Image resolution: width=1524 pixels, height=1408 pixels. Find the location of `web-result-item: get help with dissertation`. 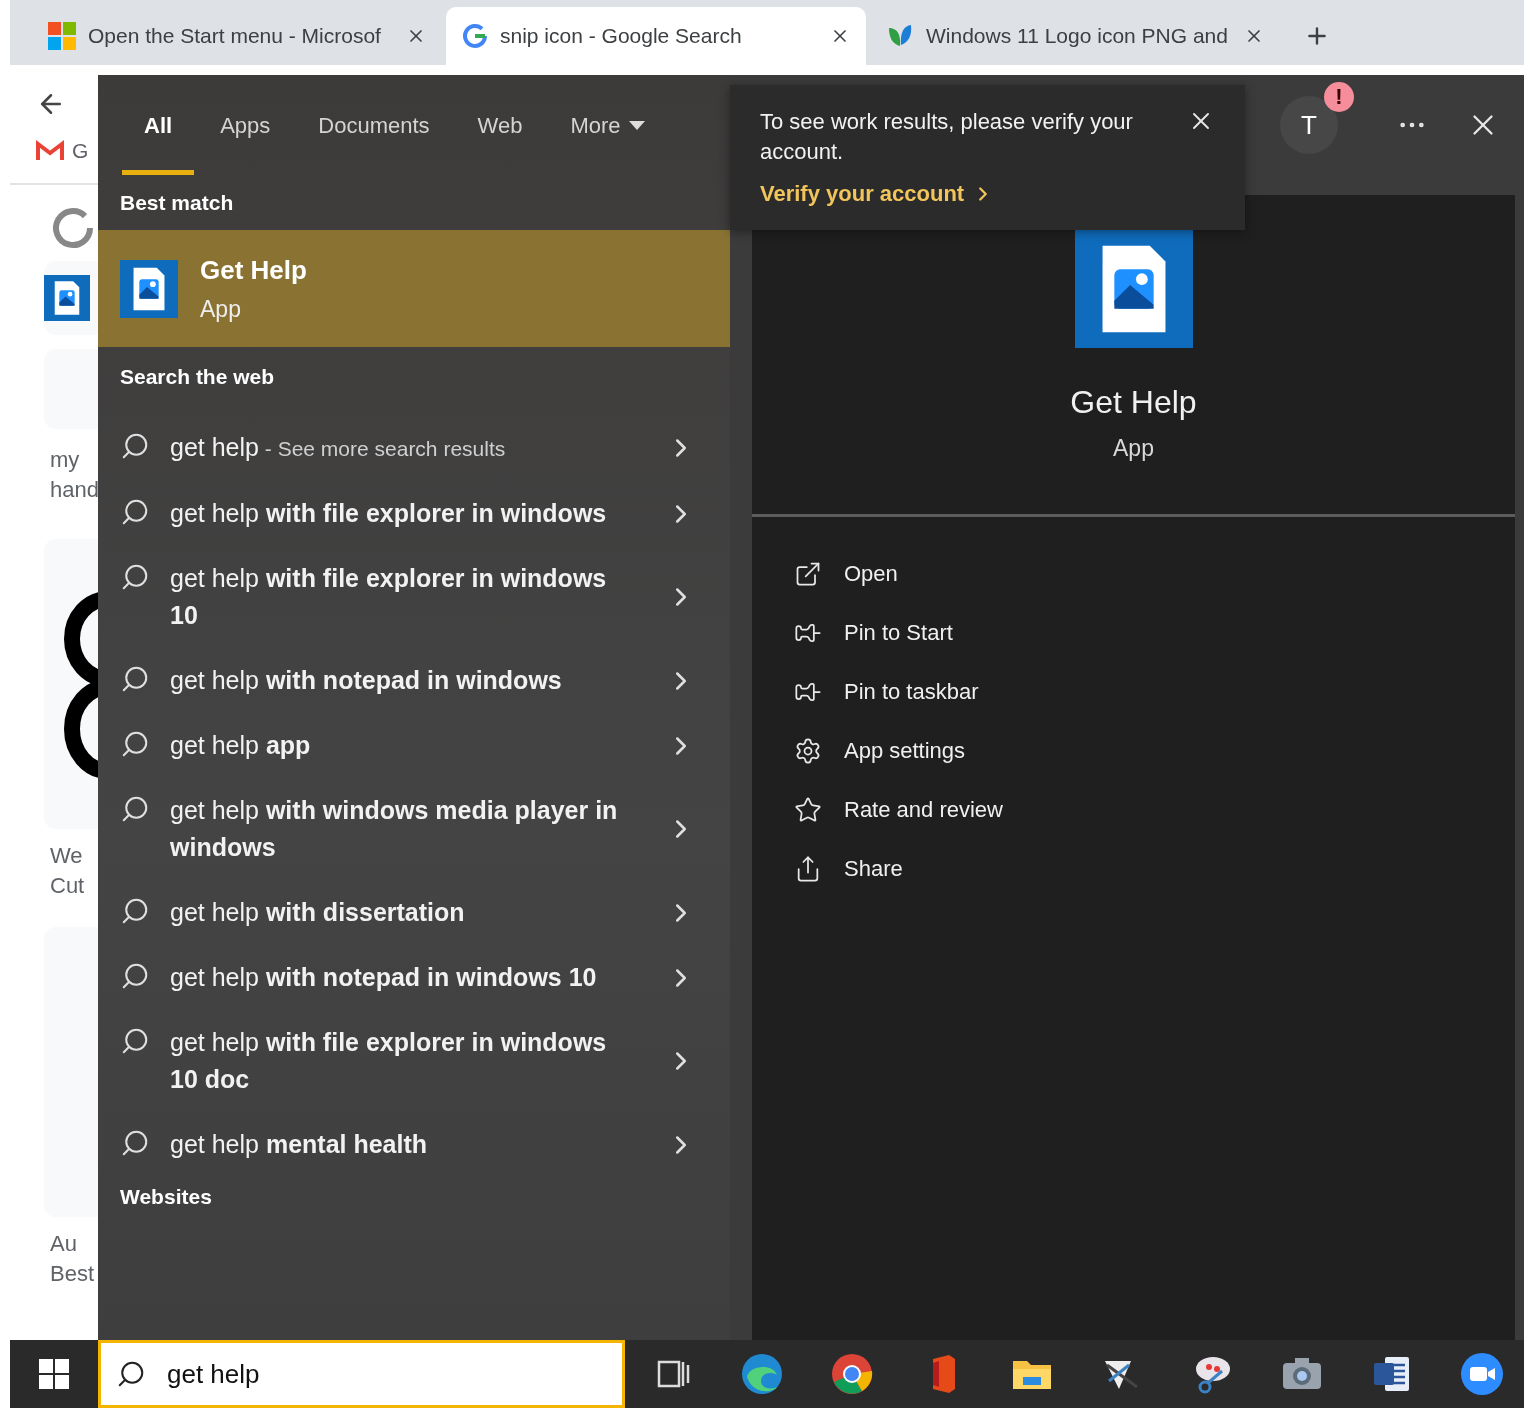

web-result-item: get help with dissertation is located at coordinates (414, 912).